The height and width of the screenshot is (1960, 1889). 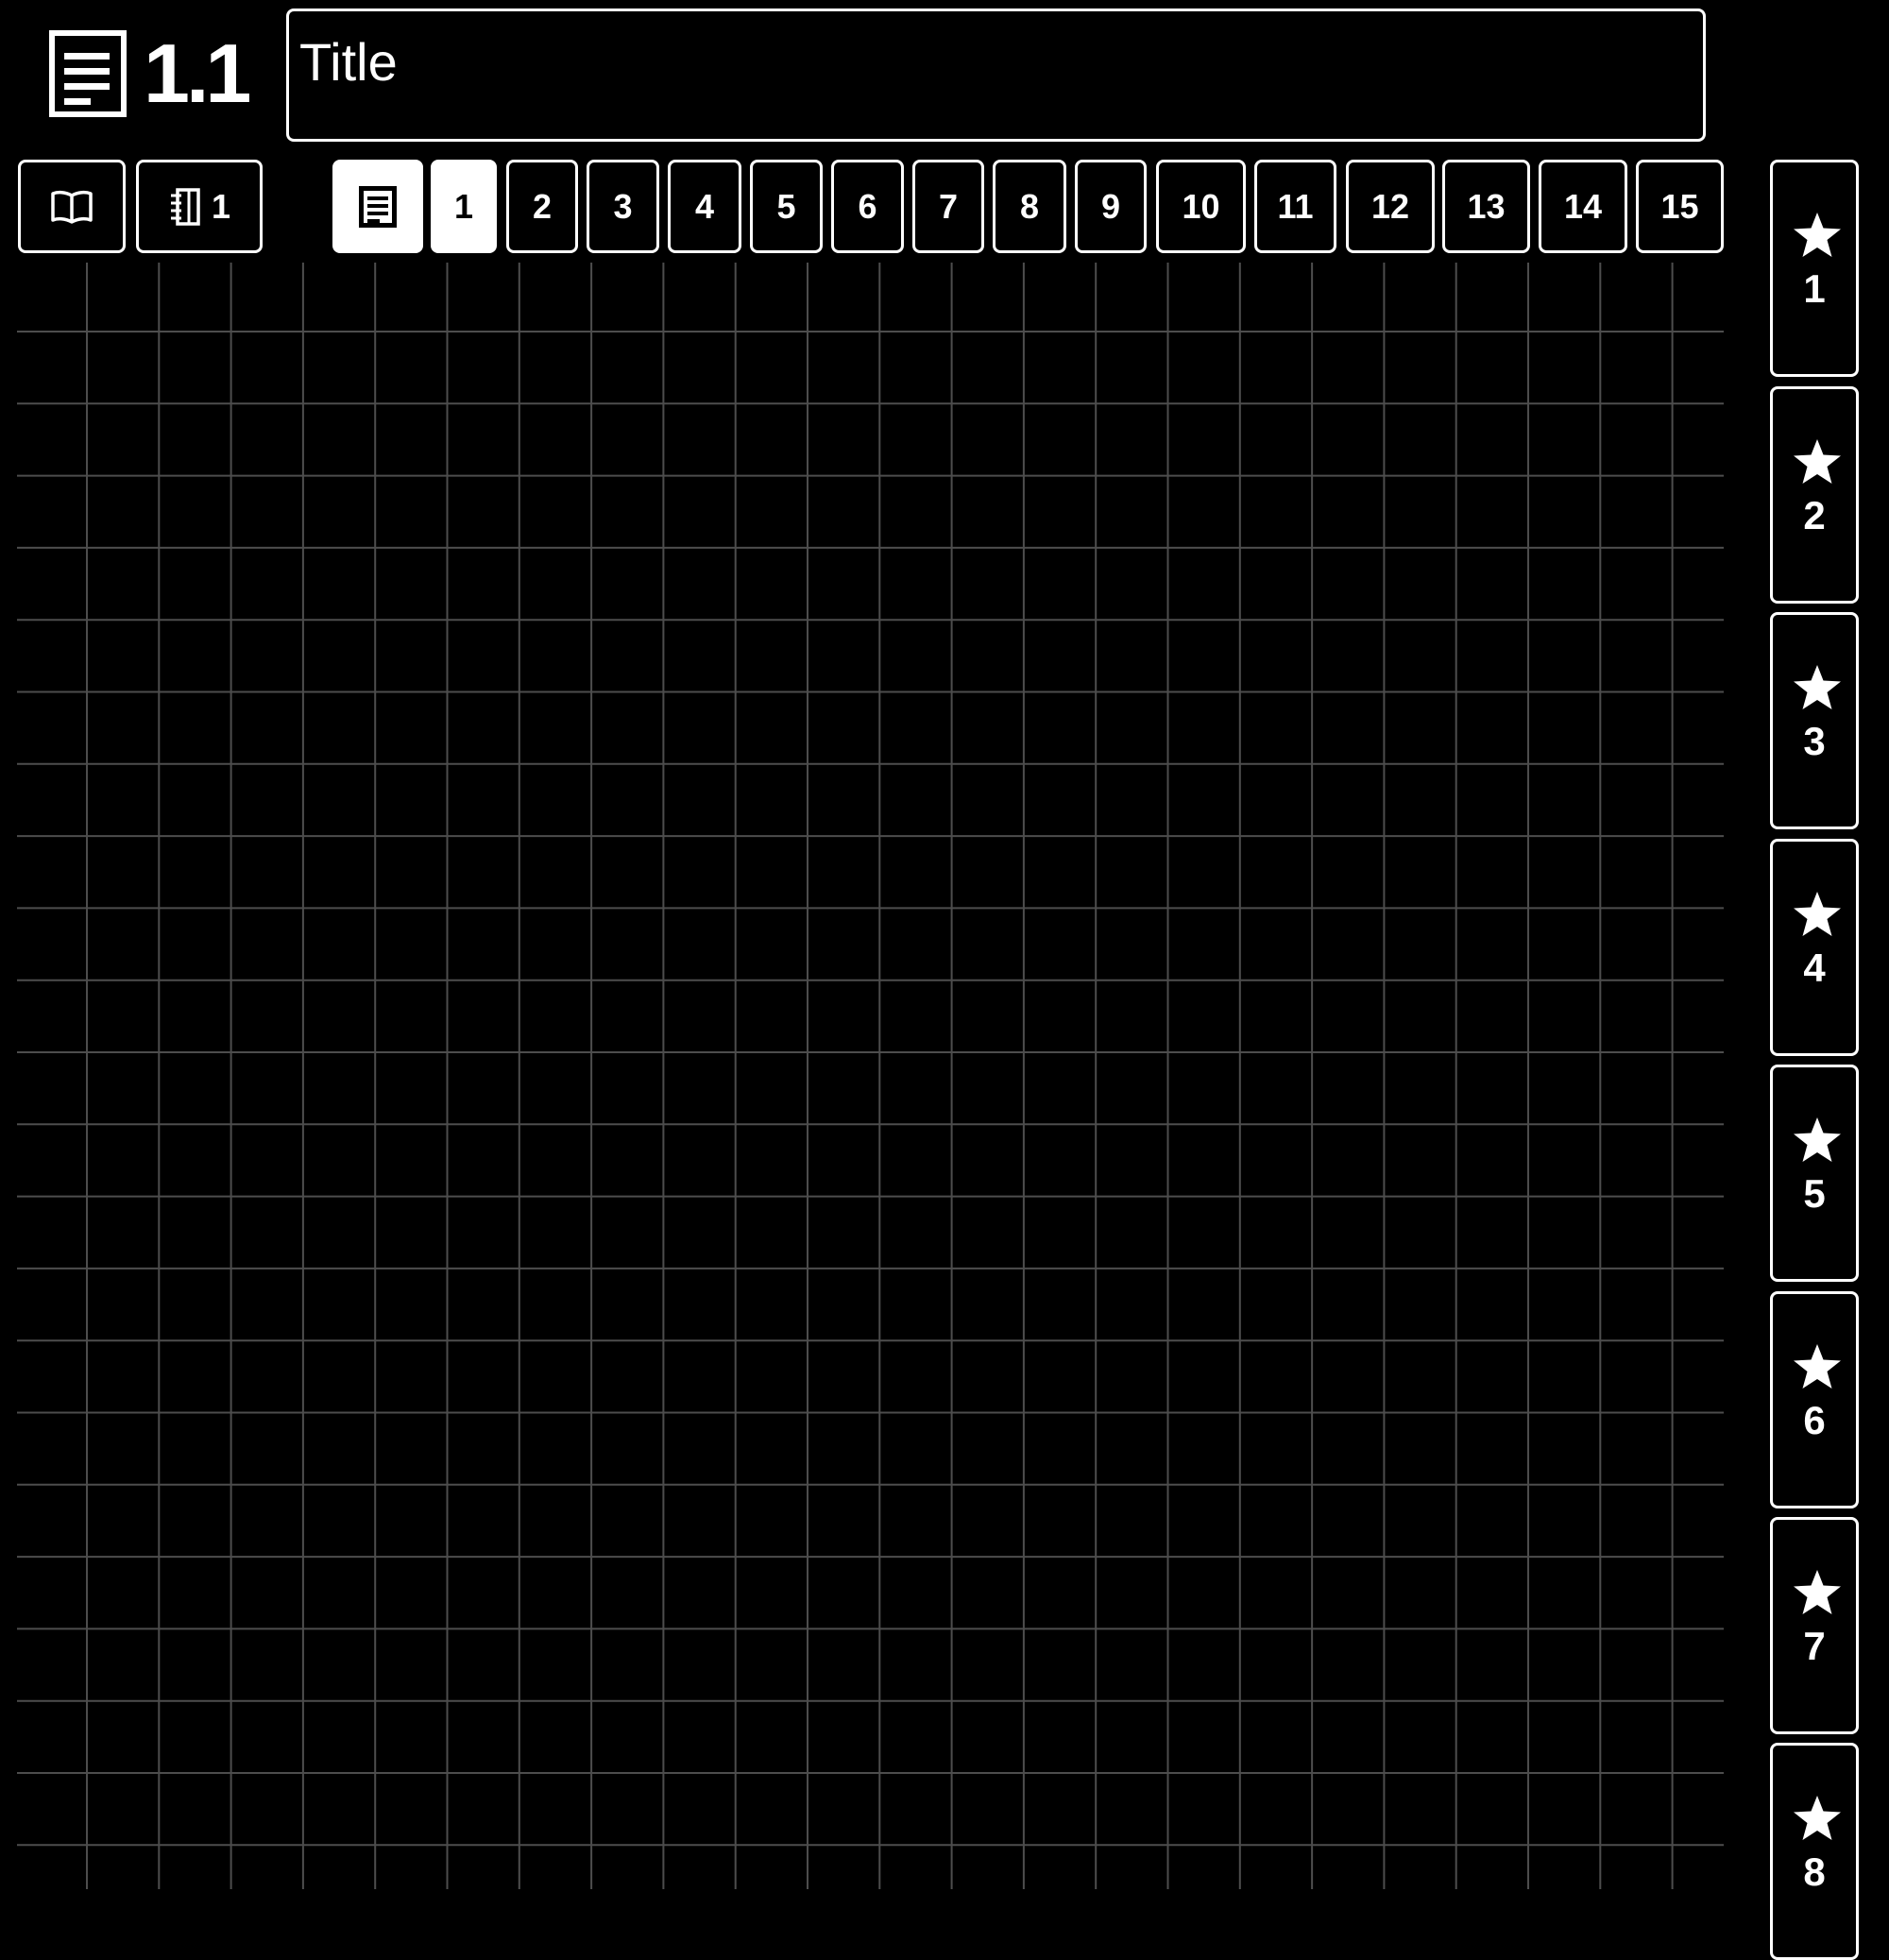 I want to click on bookmark-5: 5, so click(x=1815, y=1173).